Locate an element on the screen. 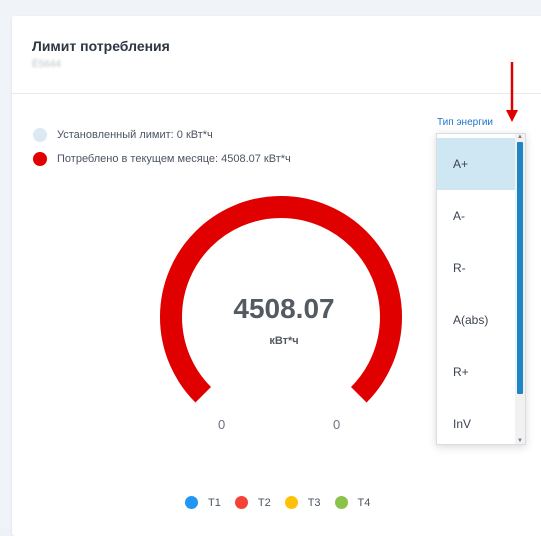 The height and width of the screenshot is (536, 541). legend-t4-label: T4 is located at coordinates (364, 502).